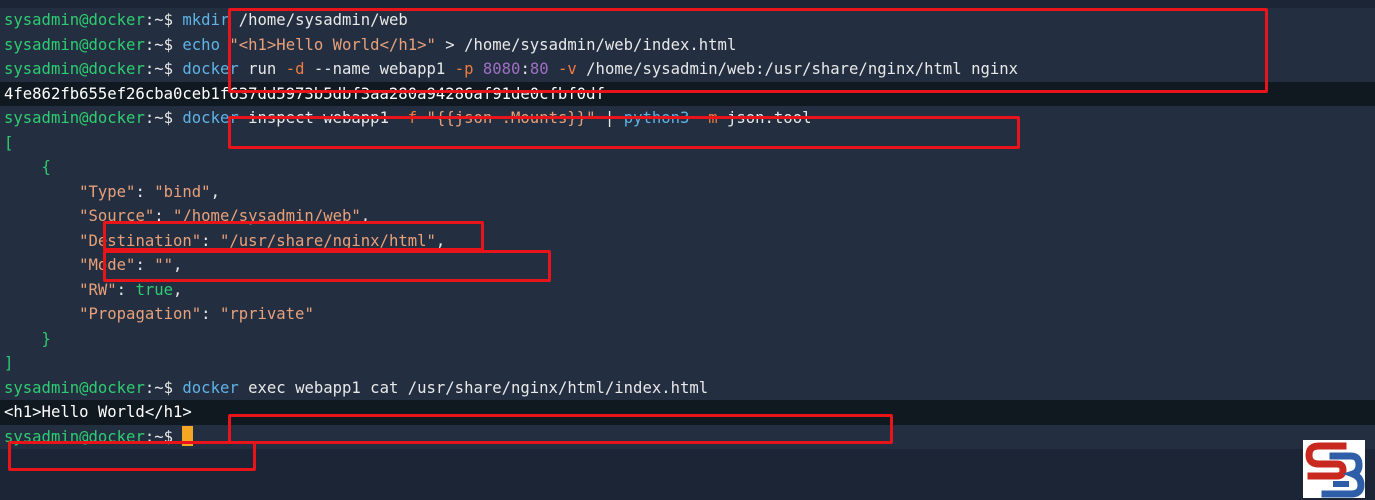 This screenshot has width=1375, height=500. What do you see at coordinates (332, 44) in the screenshot?
I see `string-arg: "<h1>Hello World</h1>"` at bounding box center [332, 44].